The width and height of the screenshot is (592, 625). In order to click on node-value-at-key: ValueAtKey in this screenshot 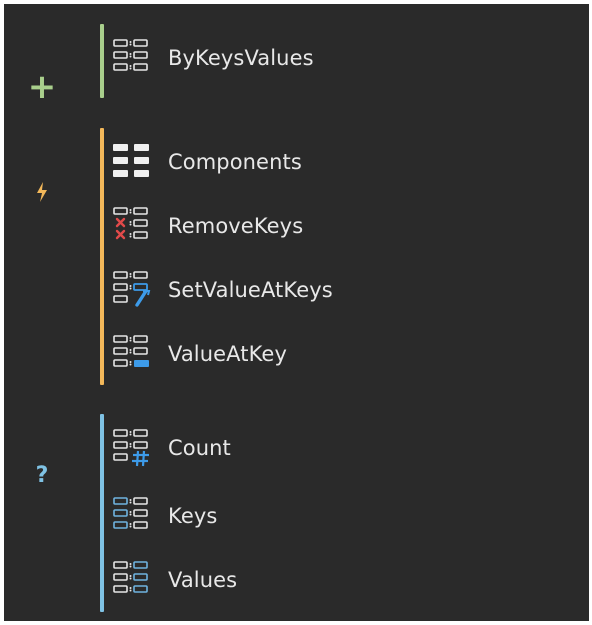, I will do `click(197, 354)`.